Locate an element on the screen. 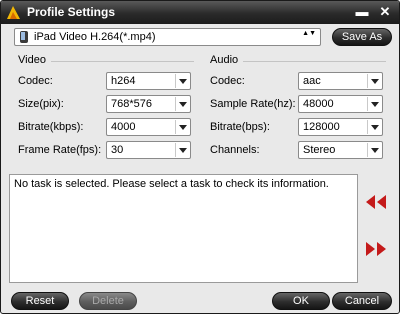  video-size-value: 768*576 is located at coordinates (131, 104).